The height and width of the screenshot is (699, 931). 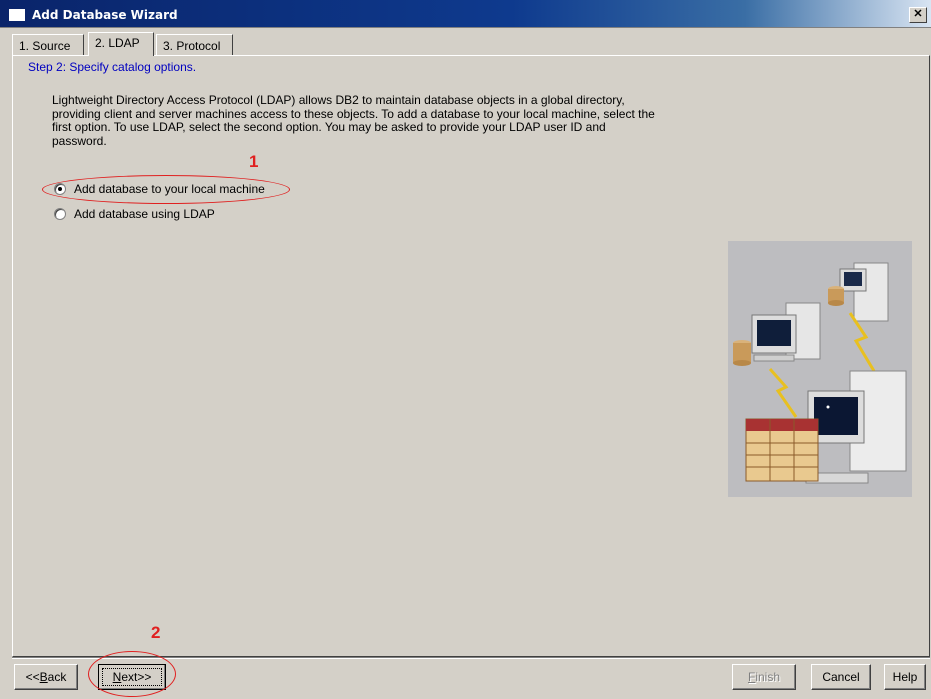 I want to click on back-button: << Back, so click(x=46, y=677).